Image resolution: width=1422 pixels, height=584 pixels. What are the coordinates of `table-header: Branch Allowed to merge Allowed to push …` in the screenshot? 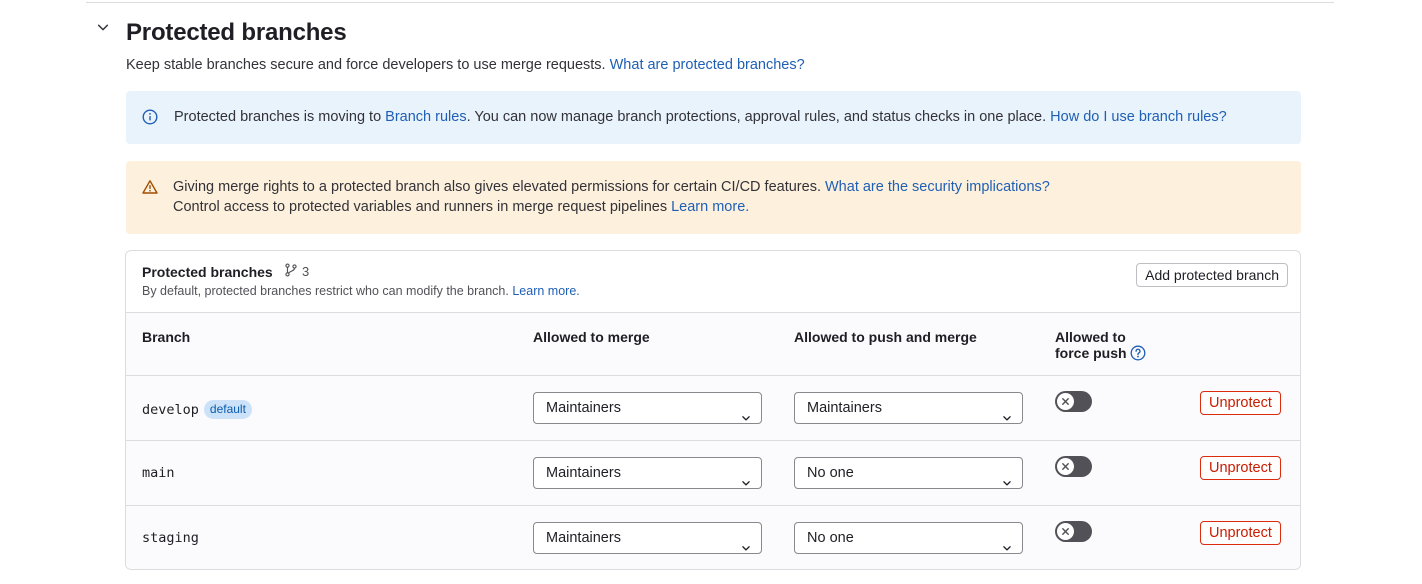 It's located at (713, 344).